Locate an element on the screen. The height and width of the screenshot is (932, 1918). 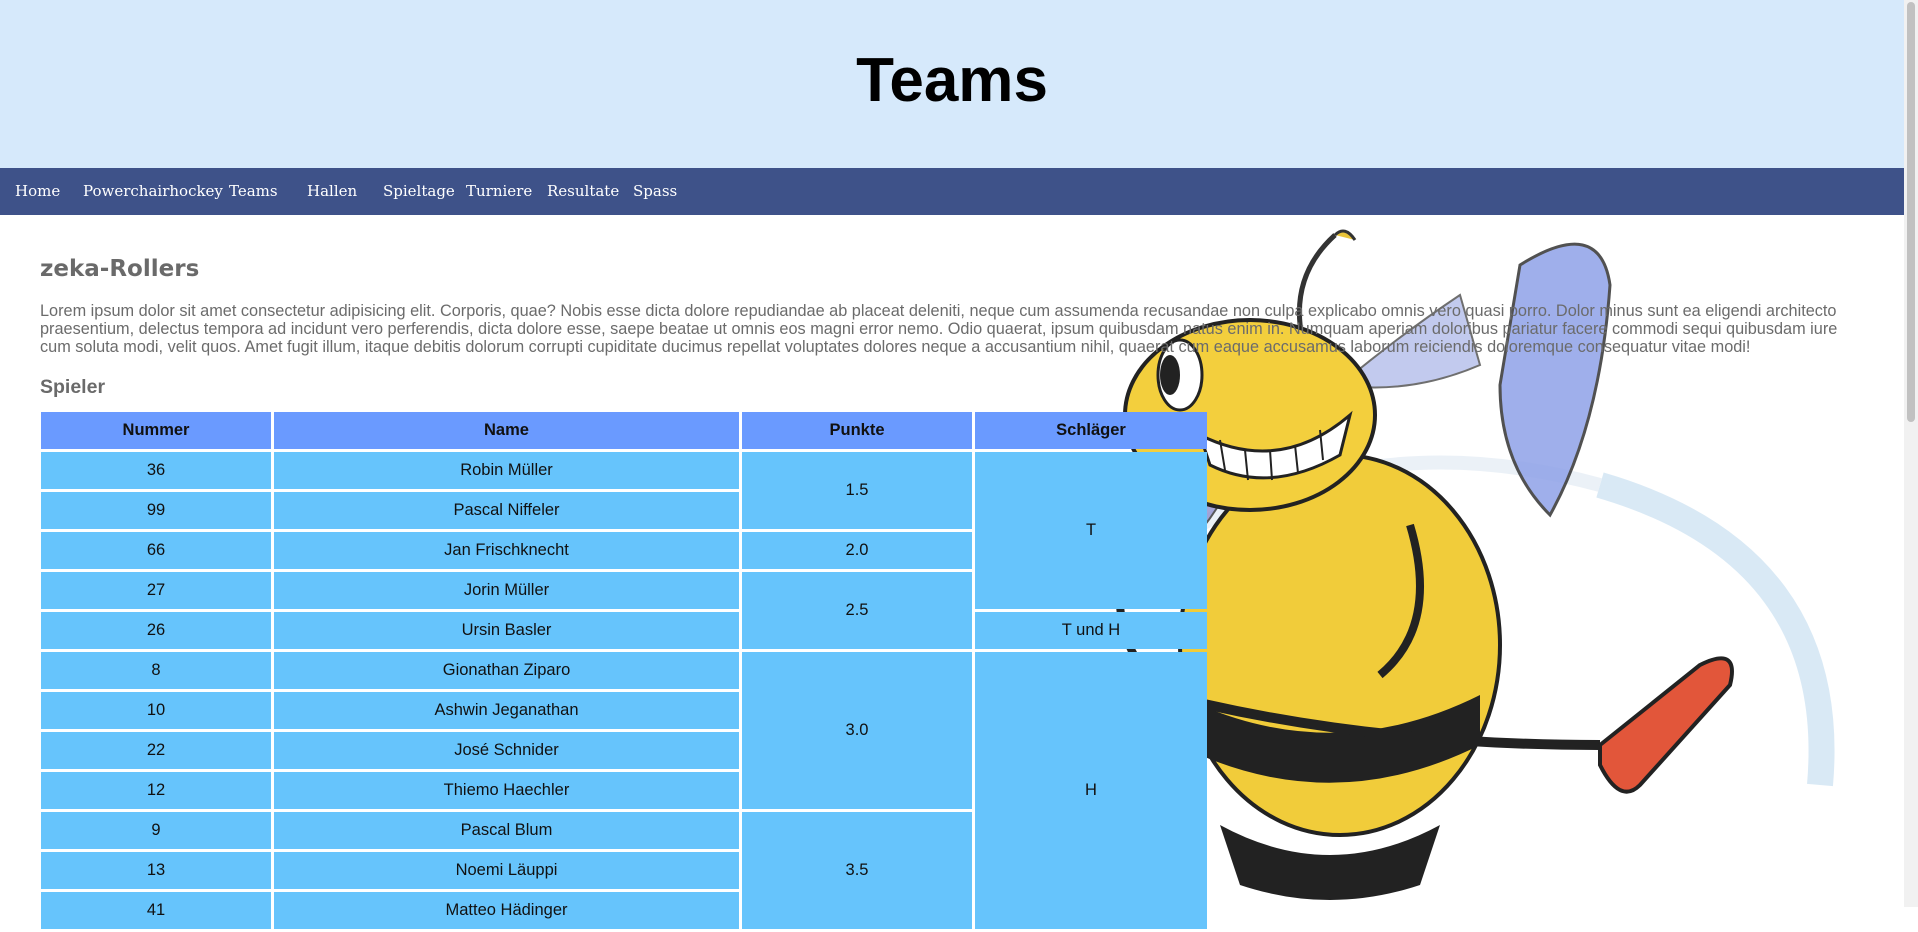
nav-item-spass: Spass is located at coordinates (655, 191).